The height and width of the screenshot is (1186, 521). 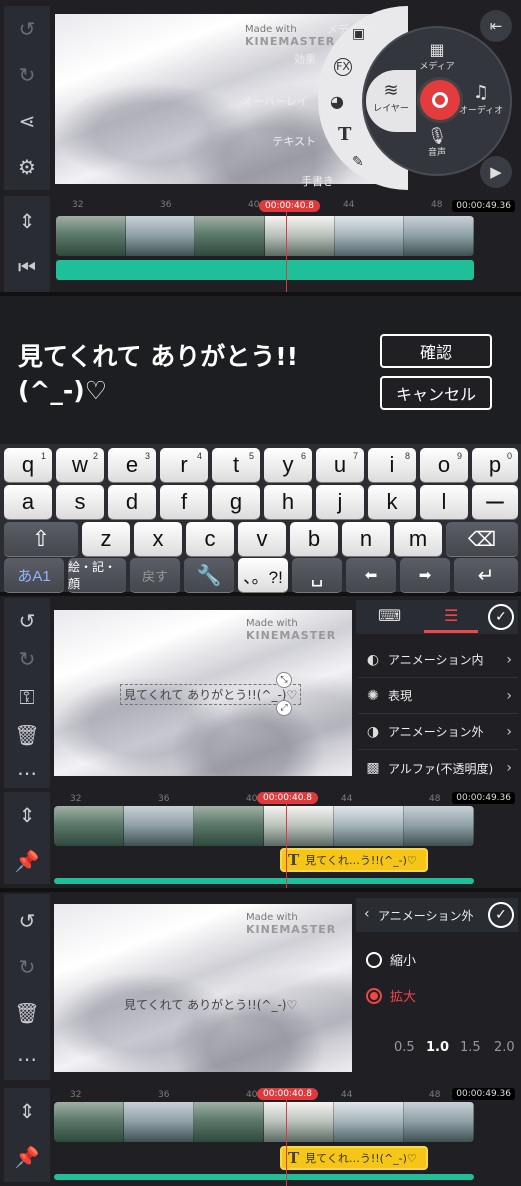 I want to click on key-o: o9, so click(x=444, y=465).